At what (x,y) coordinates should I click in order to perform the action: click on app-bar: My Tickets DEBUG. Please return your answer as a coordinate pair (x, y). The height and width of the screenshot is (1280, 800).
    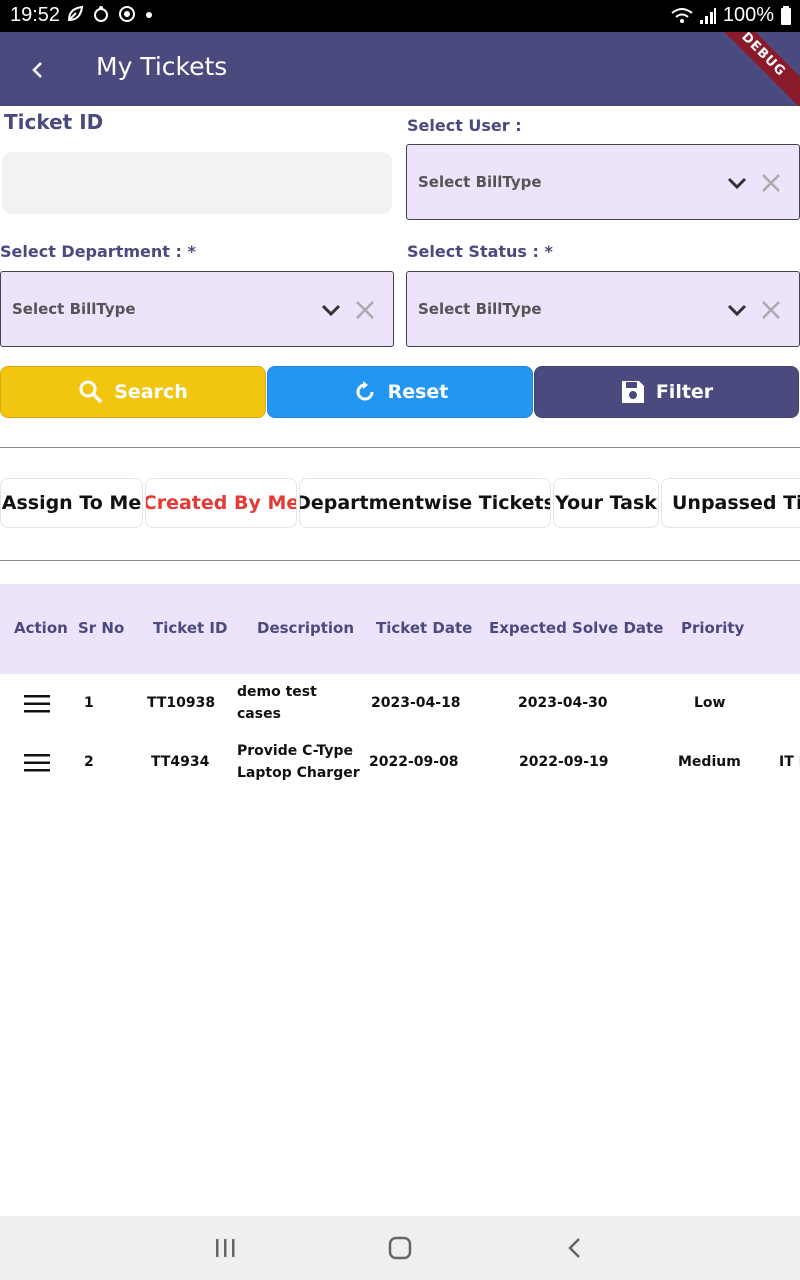
    Looking at the image, I should click on (400, 69).